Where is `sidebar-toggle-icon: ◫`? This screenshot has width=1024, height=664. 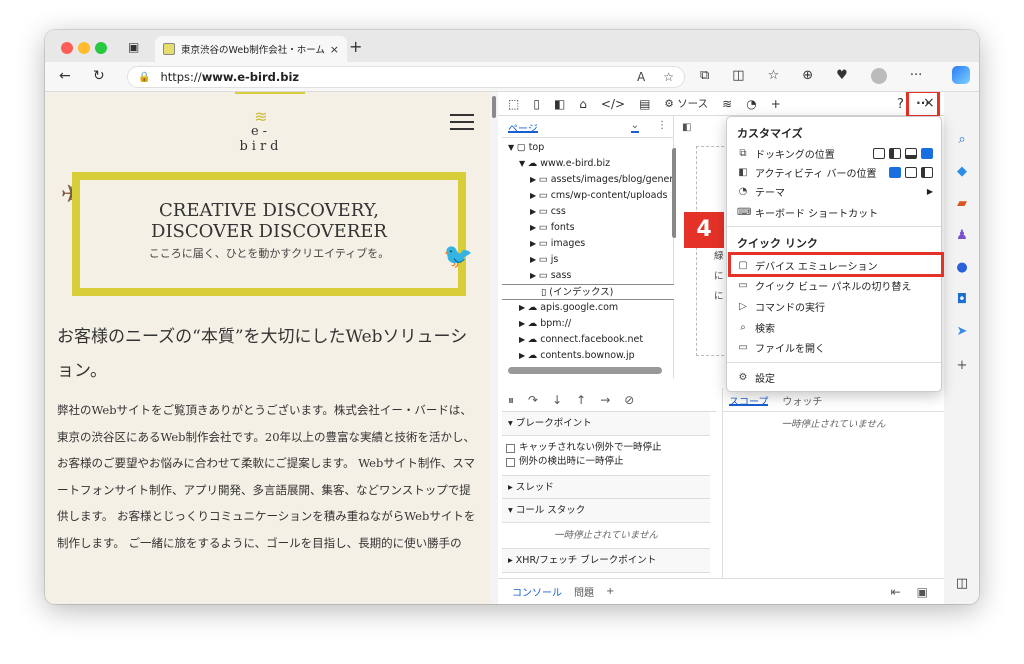 sidebar-toggle-icon: ◫ is located at coordinates (962, 584).